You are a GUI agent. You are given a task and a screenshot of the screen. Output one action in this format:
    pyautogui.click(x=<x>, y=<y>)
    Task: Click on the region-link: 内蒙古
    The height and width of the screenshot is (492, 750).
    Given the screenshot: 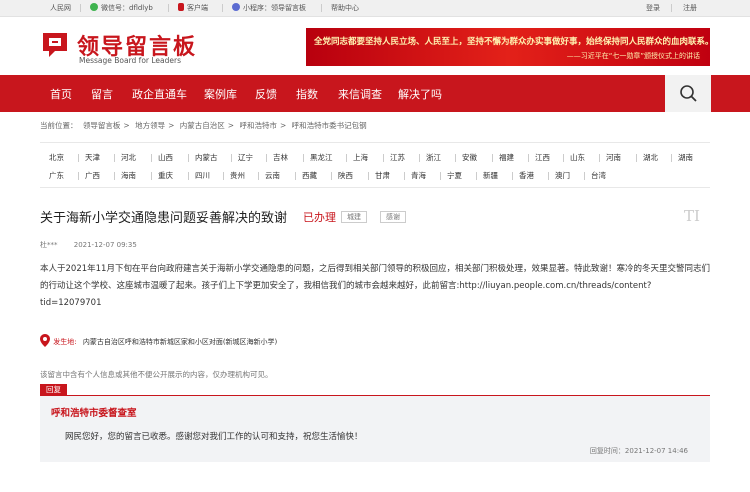 What is the action you would take?
    pyautogui.click(x=206, y=157)
    